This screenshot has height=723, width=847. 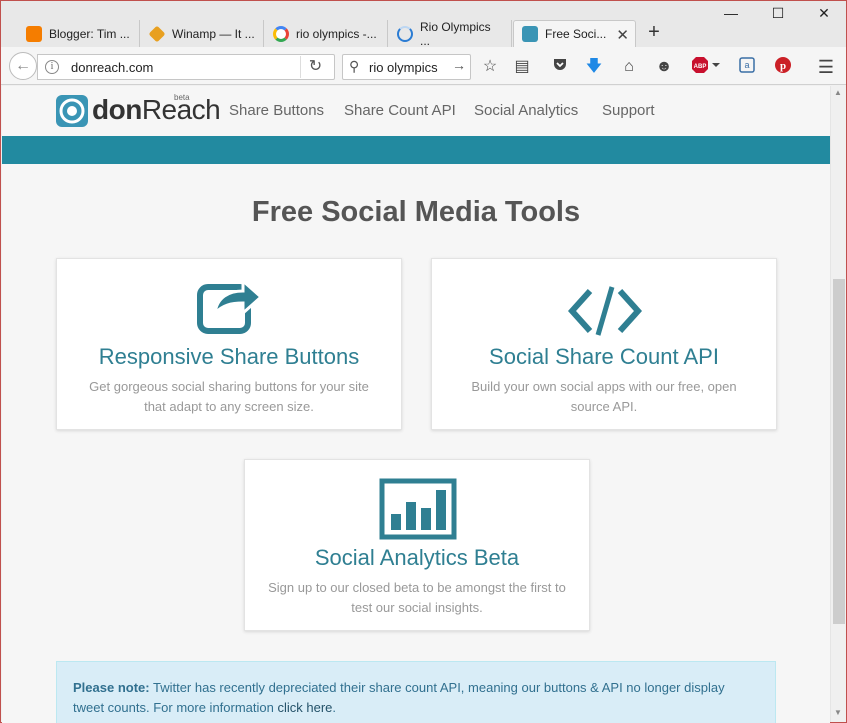 I want to click on search-value: rio olympics, so click(x=403, y=67).